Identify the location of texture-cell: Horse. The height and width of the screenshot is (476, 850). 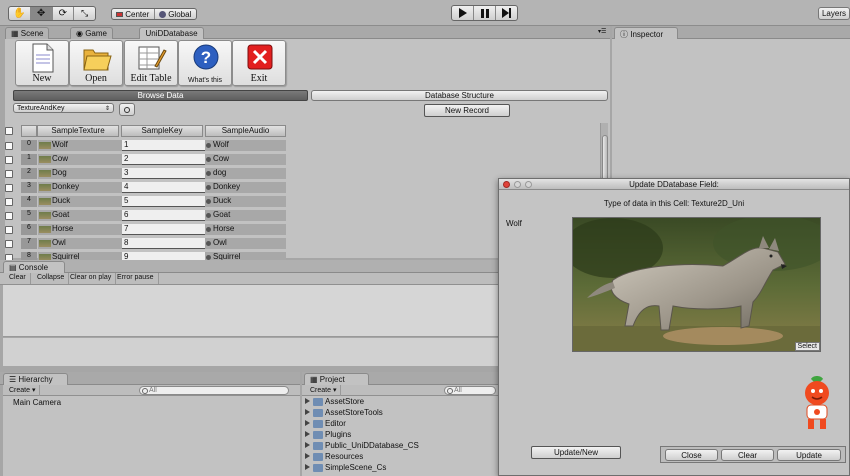
(81, 229).